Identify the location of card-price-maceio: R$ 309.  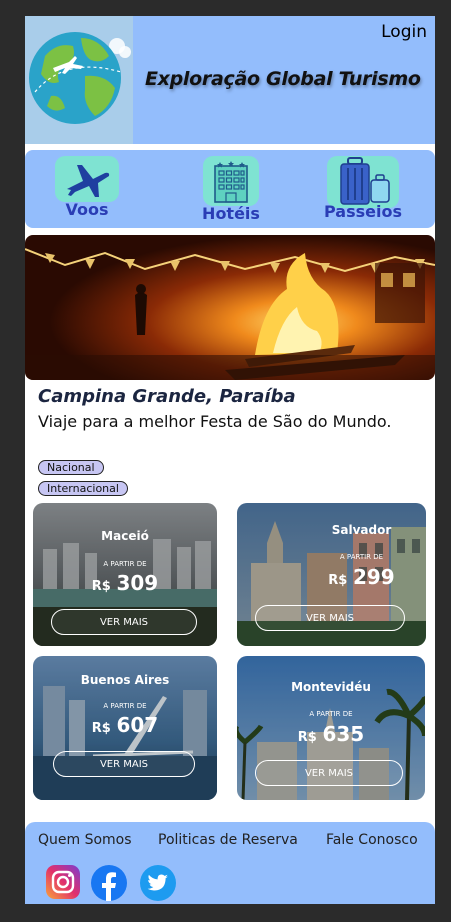
(125, 583).